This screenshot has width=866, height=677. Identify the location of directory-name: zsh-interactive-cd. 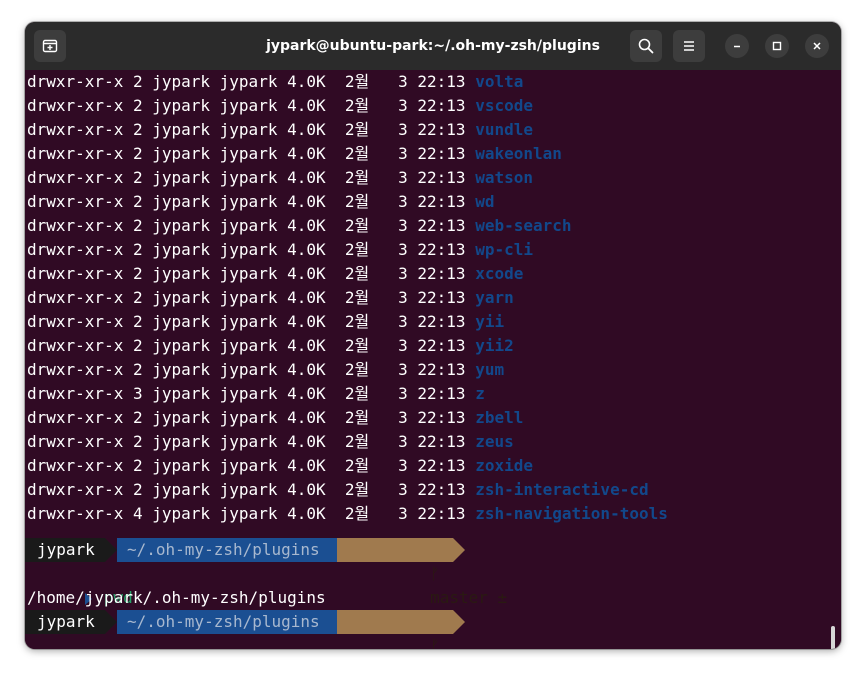
(562, 489).